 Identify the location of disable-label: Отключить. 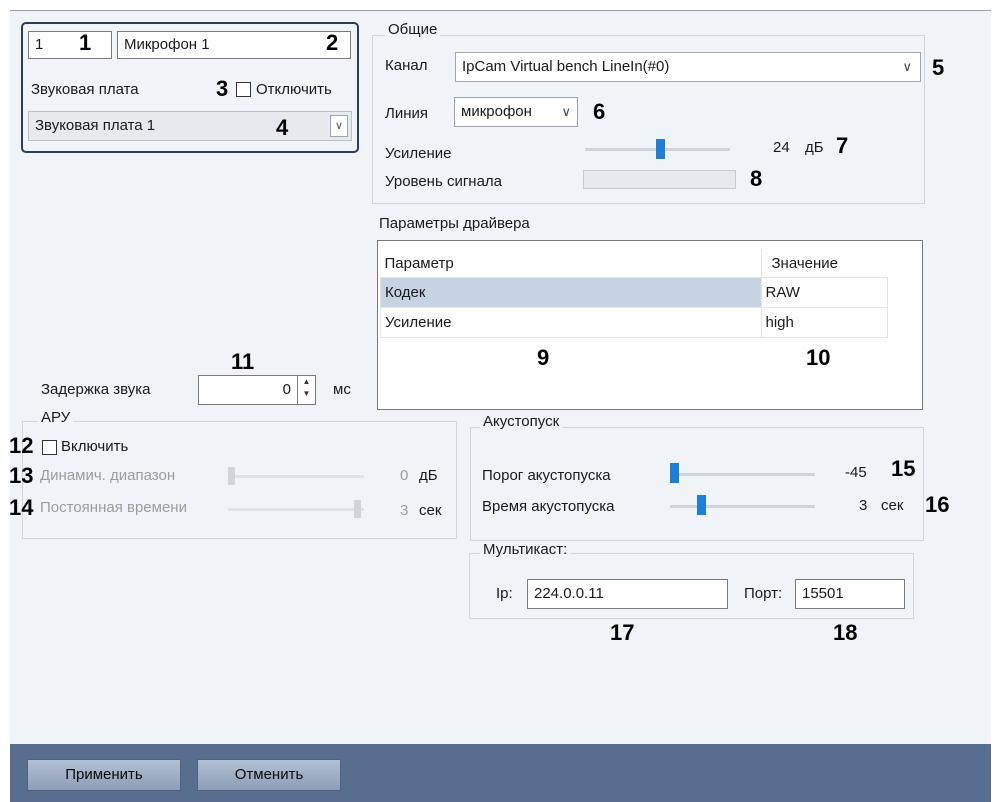
(294, 89).